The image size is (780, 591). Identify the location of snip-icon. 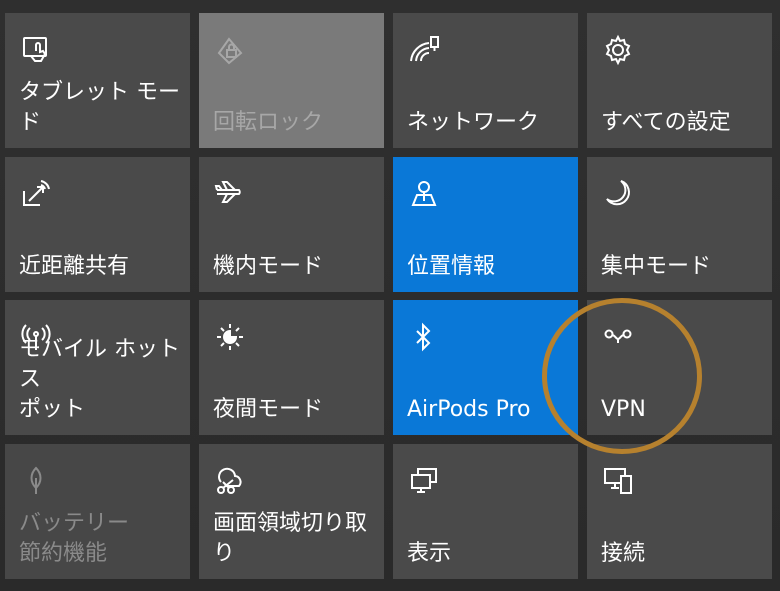
(230, 481).